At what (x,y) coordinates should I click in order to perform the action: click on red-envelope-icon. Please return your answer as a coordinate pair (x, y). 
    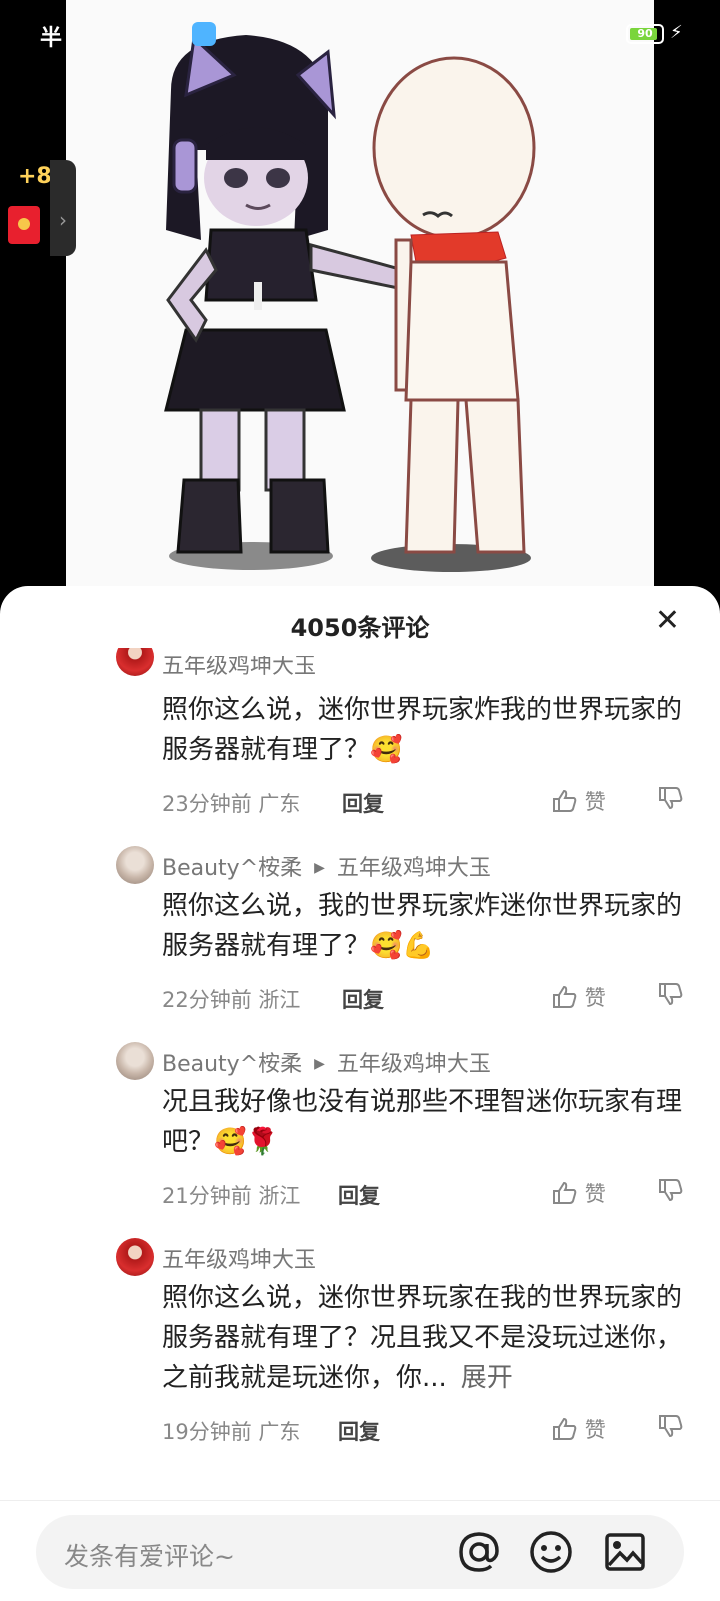
    Looking at the image, I should click on (24, 225).